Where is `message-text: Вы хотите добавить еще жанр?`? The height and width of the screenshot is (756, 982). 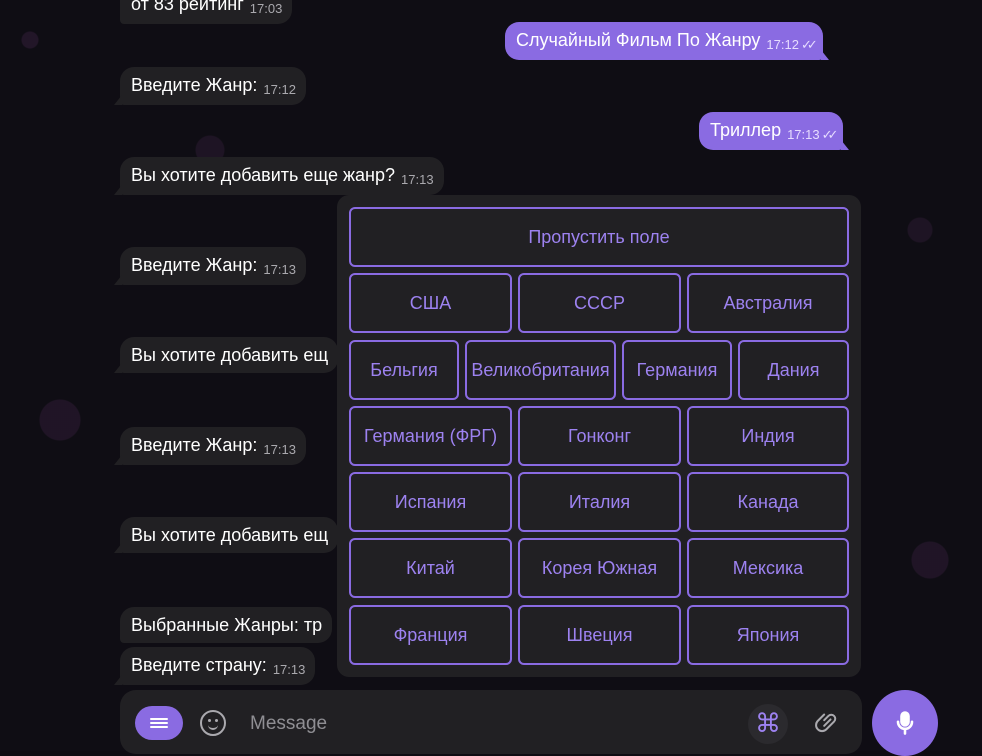 message-text: Вы хотите добавить еще жанр? is located at coordinates (263, 175).